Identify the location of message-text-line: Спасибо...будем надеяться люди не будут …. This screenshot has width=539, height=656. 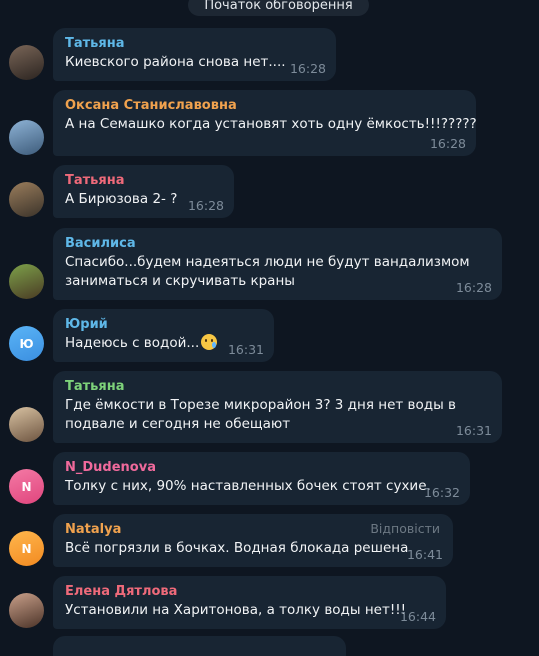
(267, 262).